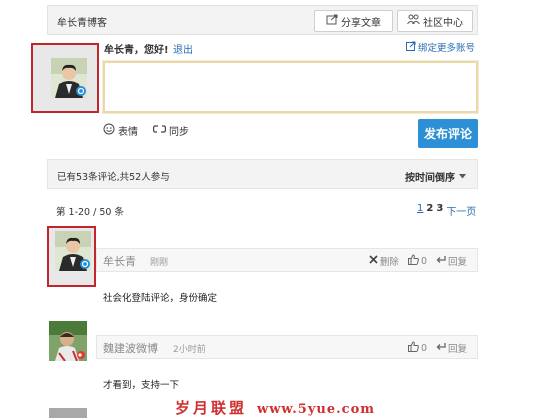  What do you see at coordinates (136, 50) in the screenshot?
I see `greeting-text: 牟长青，您好!` at bounding box center [136, 50].